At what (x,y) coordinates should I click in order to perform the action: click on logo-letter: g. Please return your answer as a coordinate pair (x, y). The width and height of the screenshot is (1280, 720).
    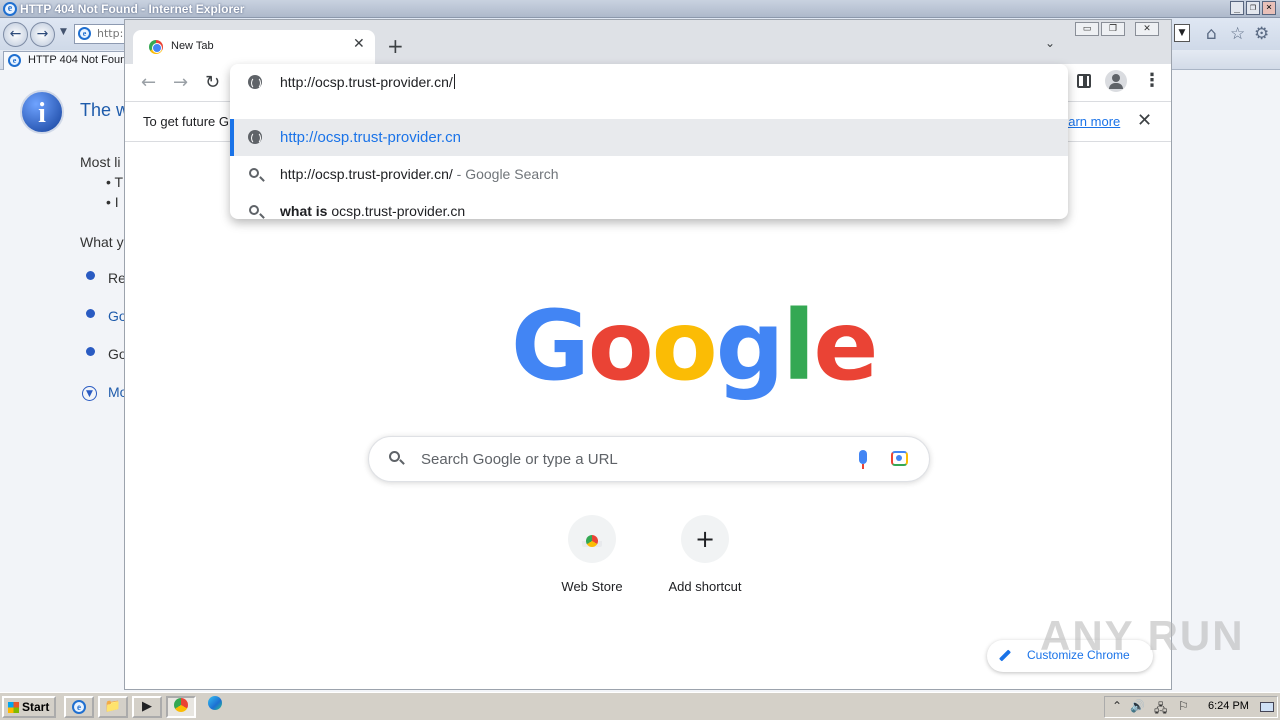
    Looking at the image, I should click on (750, 346).